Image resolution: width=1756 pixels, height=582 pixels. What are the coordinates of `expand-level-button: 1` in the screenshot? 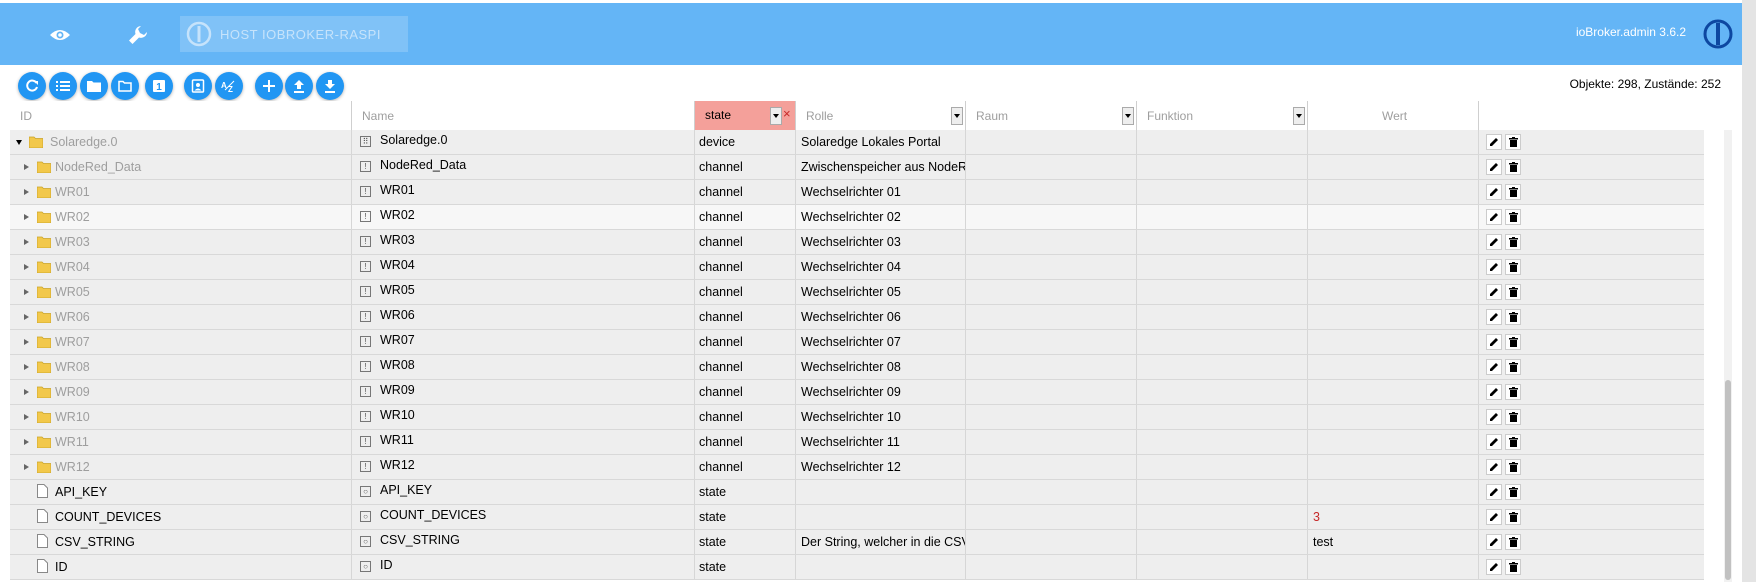 It's located at (159, 86).